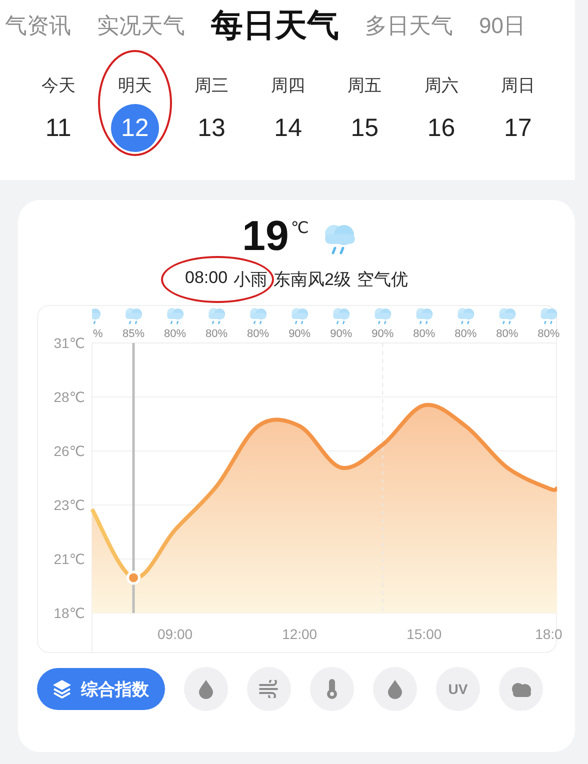 The image size is (588, 764). What do you see at coordinates (98, 334) in the screenshot?
I see `rain-probability: %` at bounding box center [98, 334].